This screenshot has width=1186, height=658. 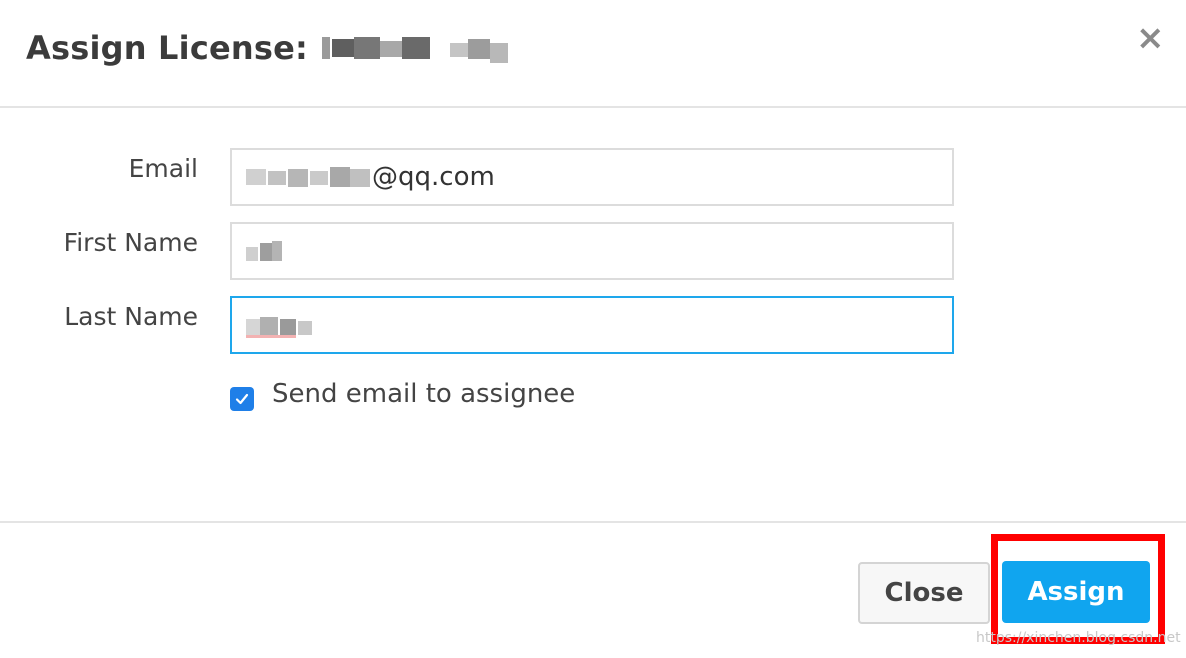 What do you see at coordinates (167, 48) in the screenshot?
I see `dialog-title: Assign License:` at bounding box center [167, 48].